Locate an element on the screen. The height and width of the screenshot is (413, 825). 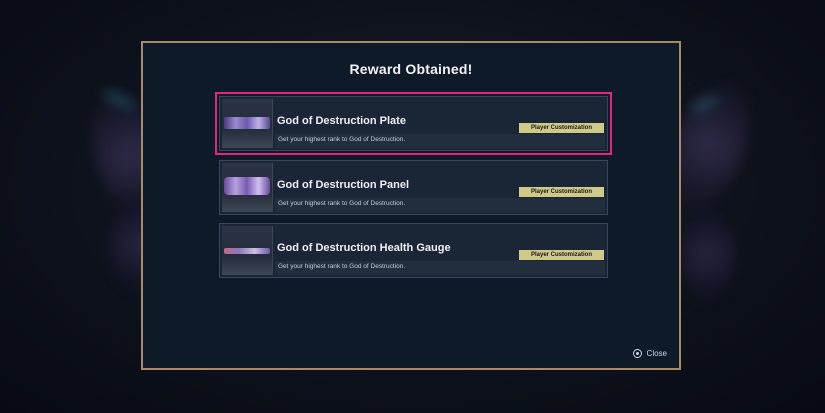
plate-thumbnail-icon is located at coordinates (247, 123).